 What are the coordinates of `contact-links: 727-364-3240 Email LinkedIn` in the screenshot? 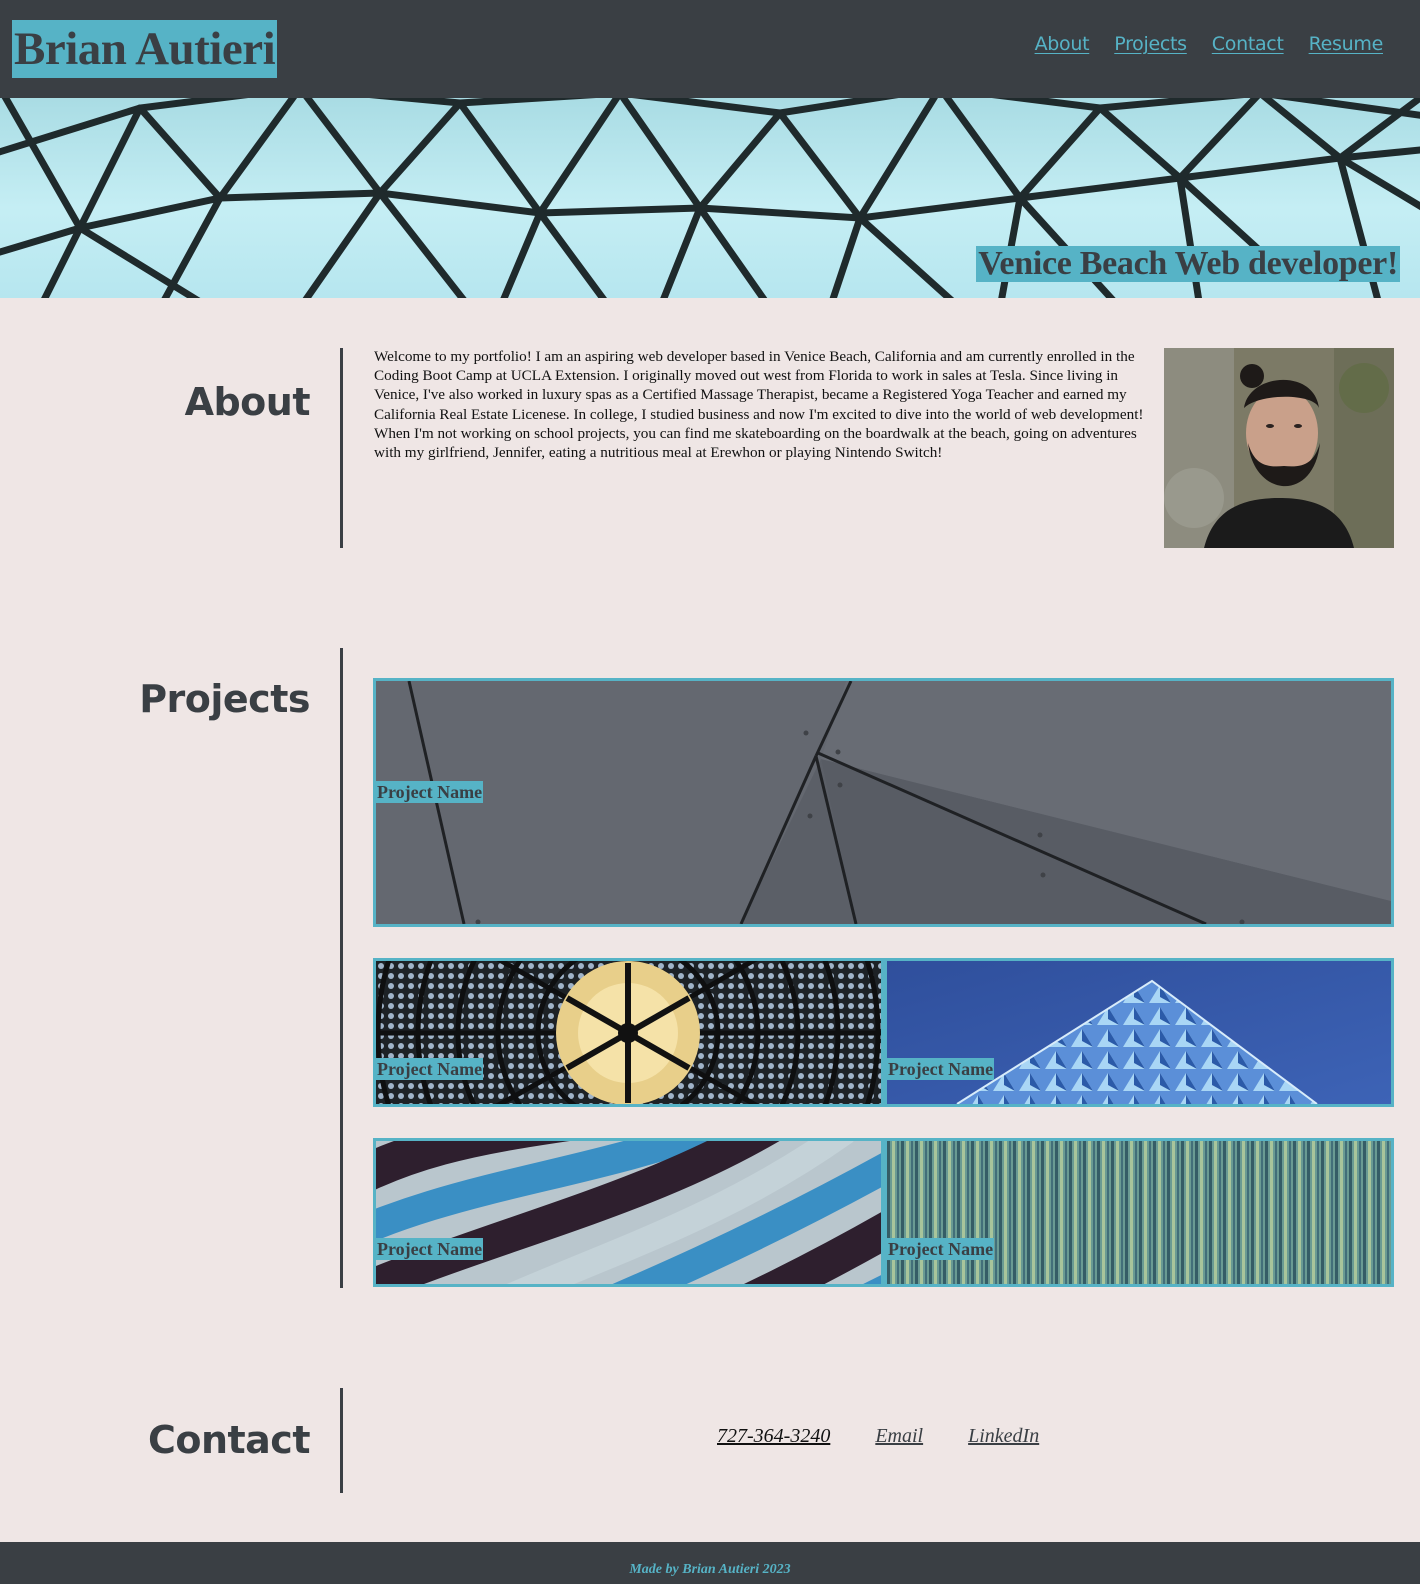 It's located at (878, 1436).